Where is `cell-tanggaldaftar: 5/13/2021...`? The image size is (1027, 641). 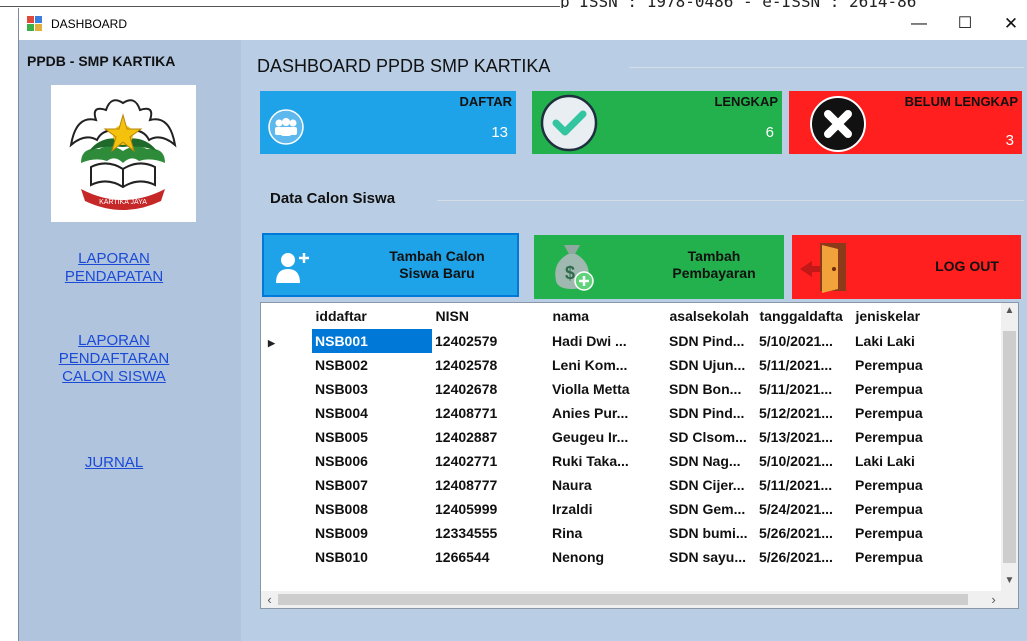
cell-tanggaldaftar: 5/13/2021... is located at coordinates (804, 437).